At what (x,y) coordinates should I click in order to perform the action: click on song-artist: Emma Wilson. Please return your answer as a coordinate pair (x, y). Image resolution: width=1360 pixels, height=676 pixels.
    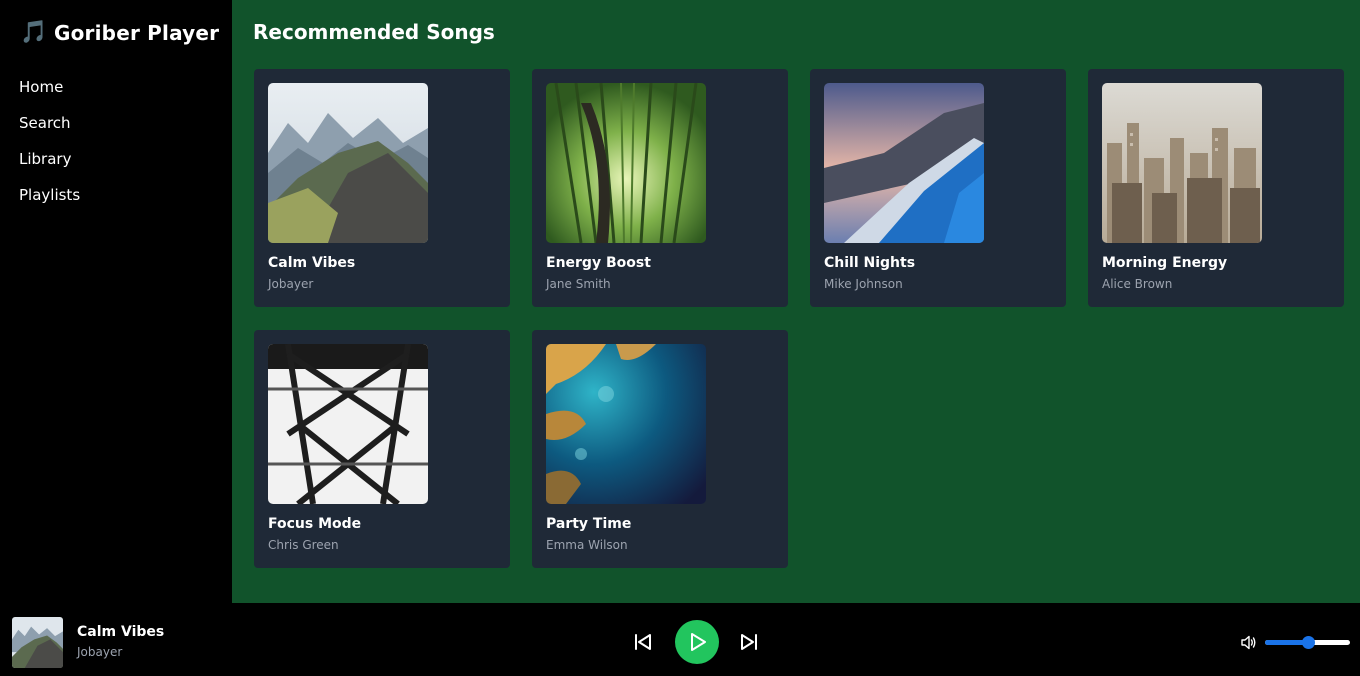
    Looking at the image, I should click on (587, 545).